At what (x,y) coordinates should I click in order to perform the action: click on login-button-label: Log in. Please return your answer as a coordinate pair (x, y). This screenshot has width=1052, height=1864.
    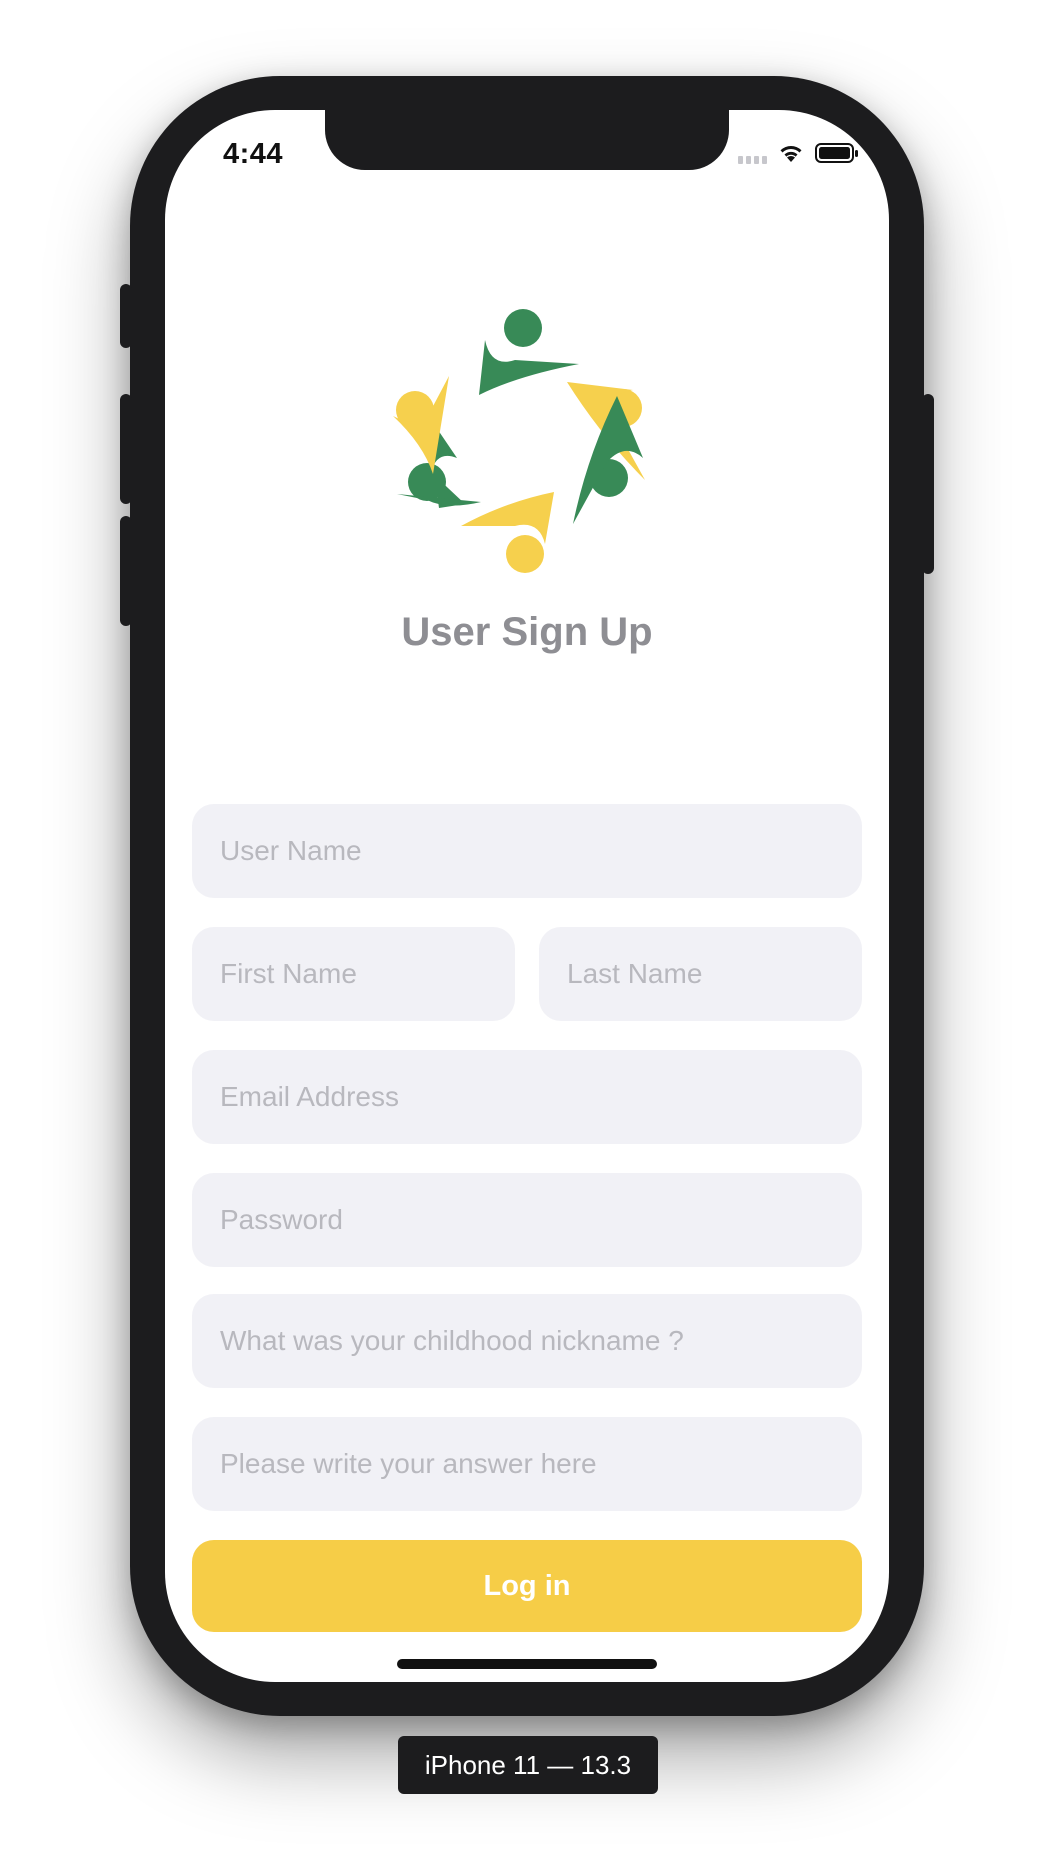
    Looking at the image, I should click on (527, 1585).